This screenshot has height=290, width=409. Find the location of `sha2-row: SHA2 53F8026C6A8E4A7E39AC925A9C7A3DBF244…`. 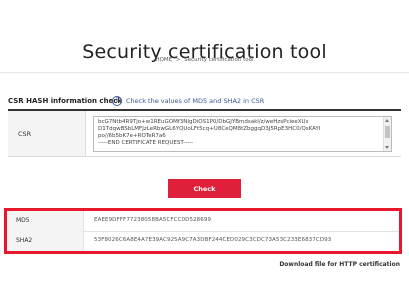

sha2-row: SHA2 53F8026C6A8E4A7E39AC925A9C7A3DBF244… is located at coordinates (203, 241).